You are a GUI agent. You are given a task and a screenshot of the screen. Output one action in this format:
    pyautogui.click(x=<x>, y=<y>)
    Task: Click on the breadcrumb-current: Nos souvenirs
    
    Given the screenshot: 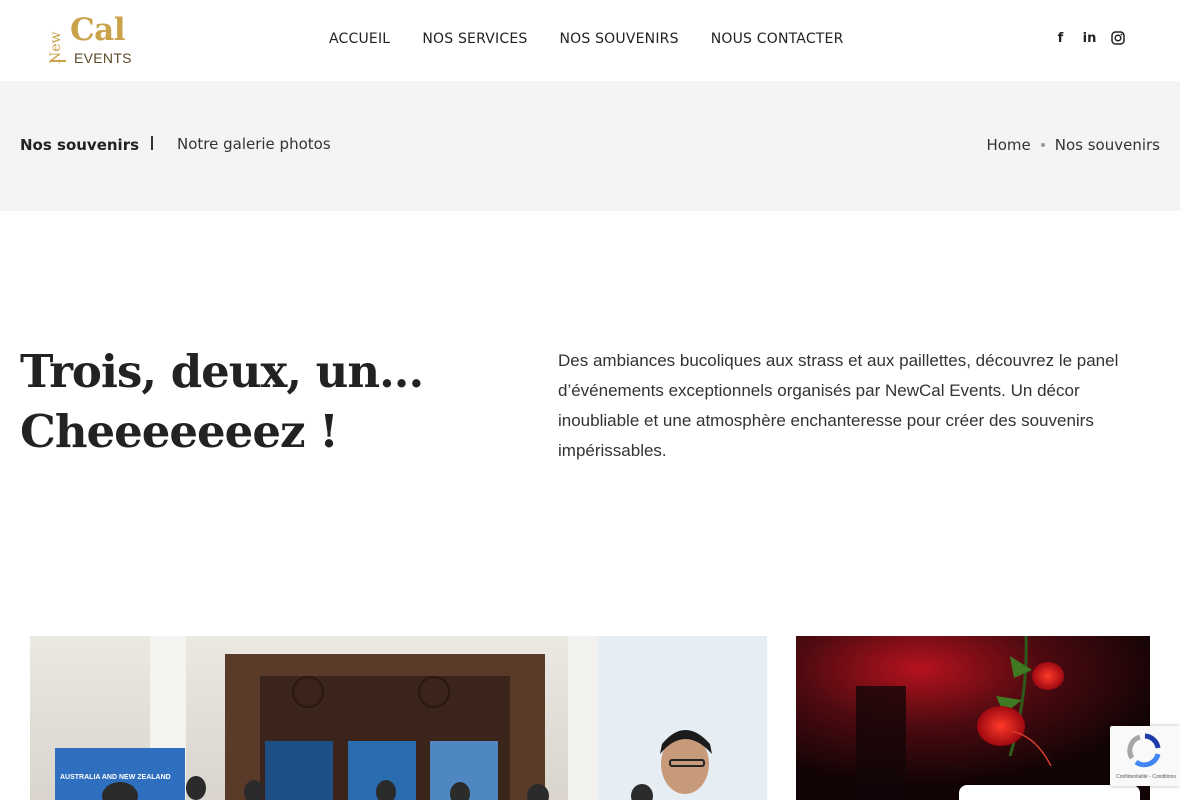 What is the action you would take?
    pyautogui.click(x=1107, y=145)
    